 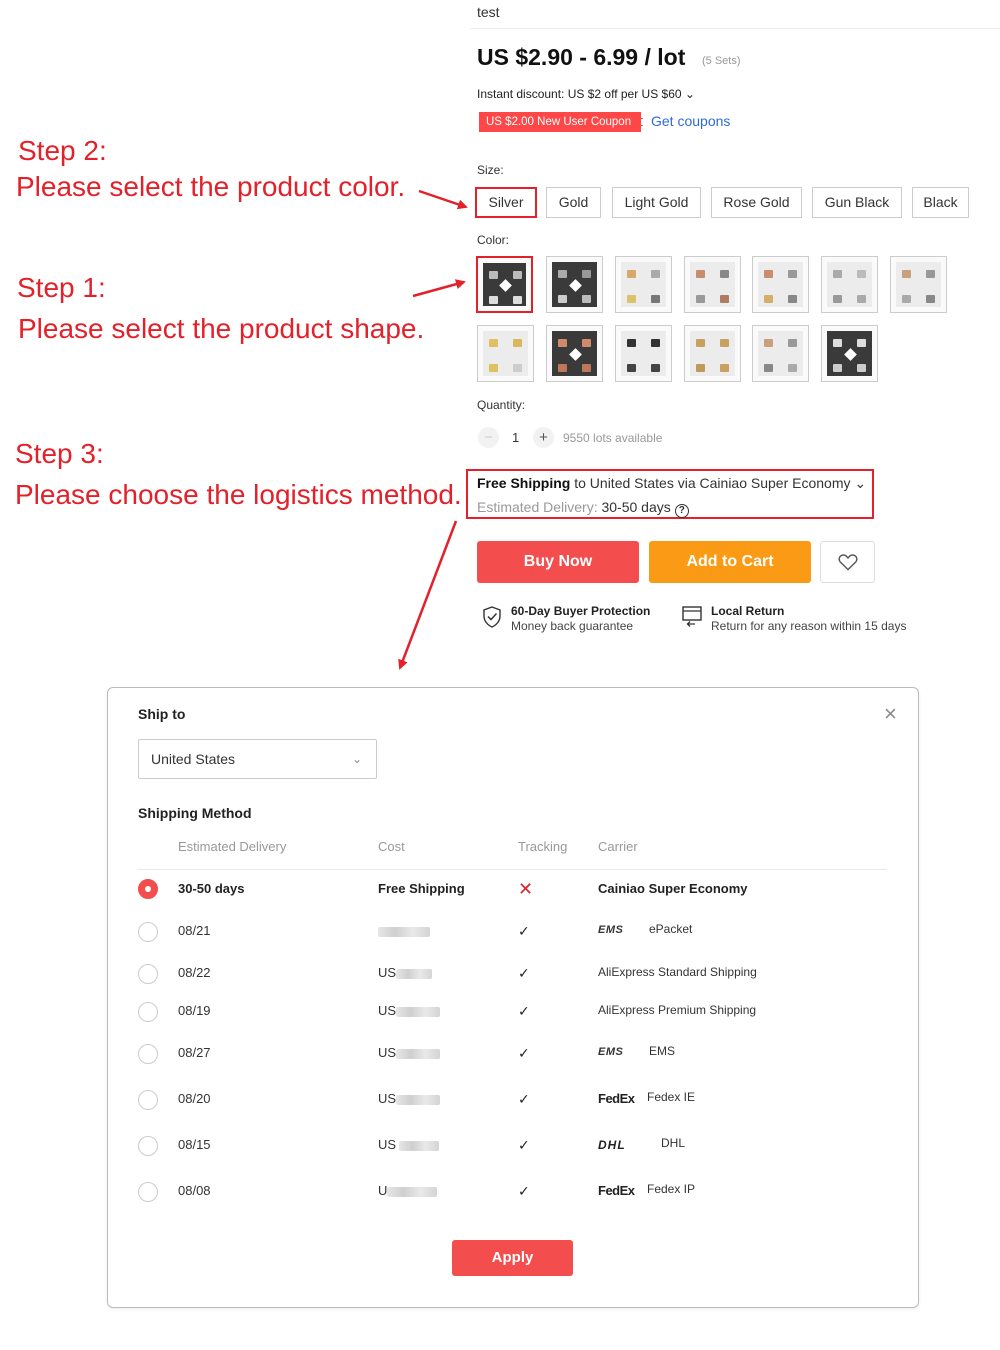 I want to click on carrier-name: EMS, so click(x=662, y=1051).